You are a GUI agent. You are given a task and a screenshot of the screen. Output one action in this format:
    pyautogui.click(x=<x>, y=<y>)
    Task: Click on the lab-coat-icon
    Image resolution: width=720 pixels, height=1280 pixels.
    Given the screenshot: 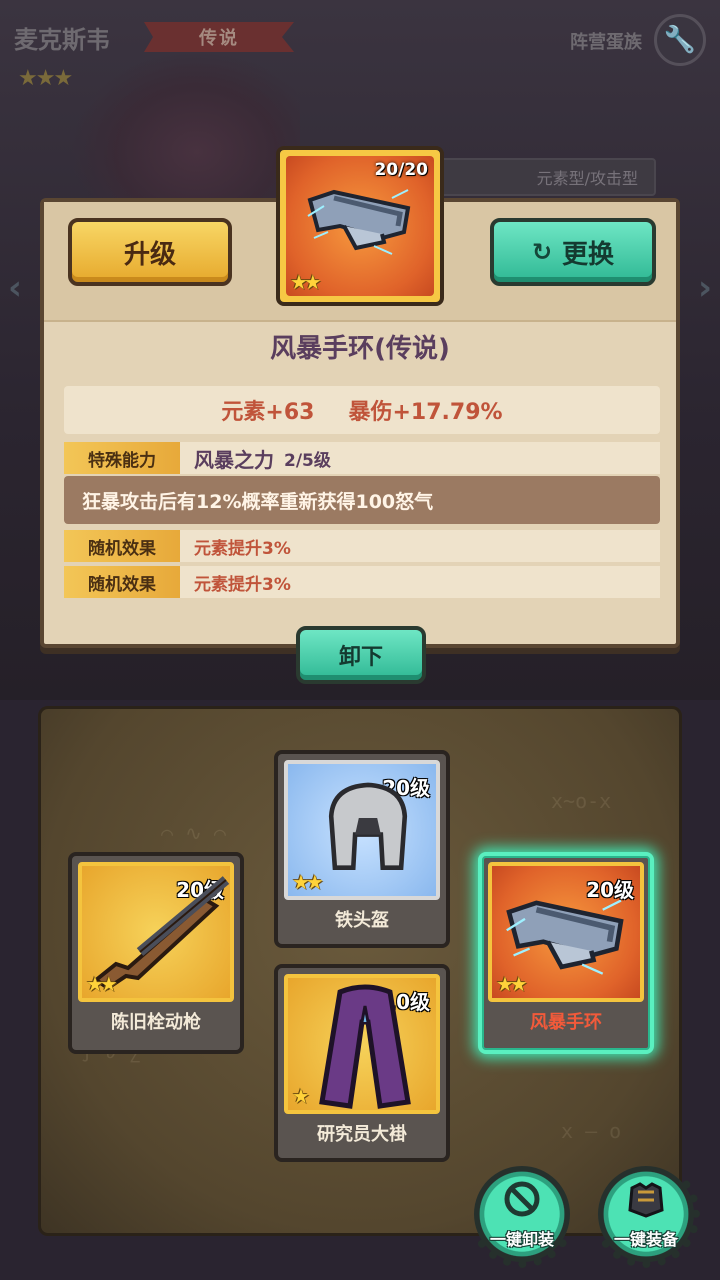 What is the action you would take?
    pyautogui.click(x=365, y=1046)
    